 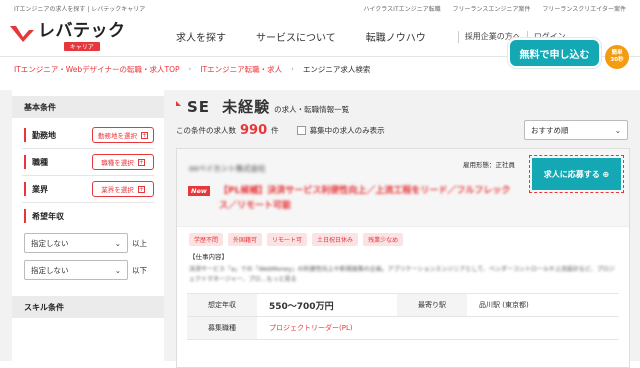 What do you see at coordinates (537, 305) in the screenshot?
I see `station-value: 品川駅 (東京都)` at bounding box center [537, 305].